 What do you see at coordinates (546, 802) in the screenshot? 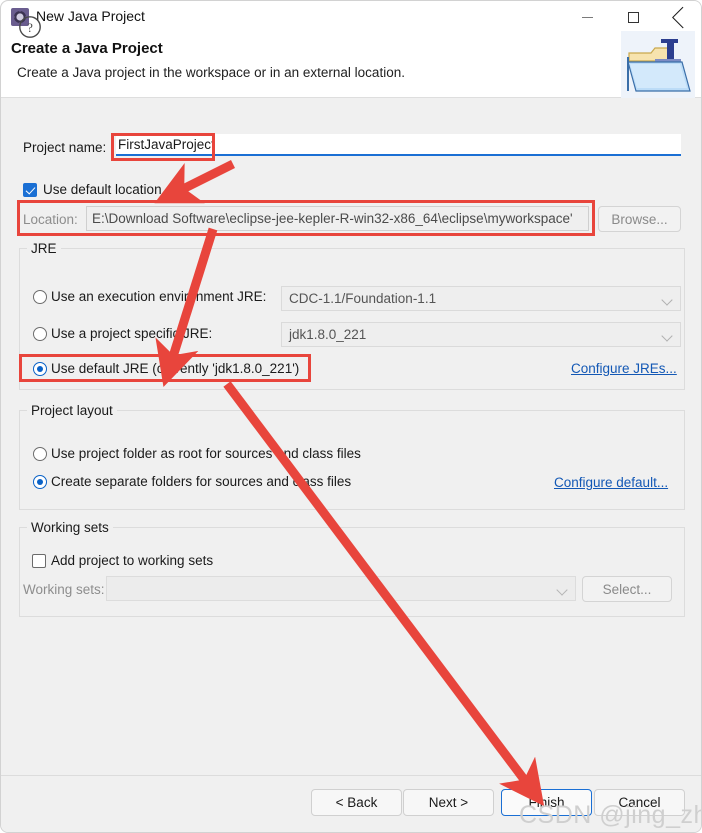
I see `finish-button: Finish` at bounding box center [546, 802].